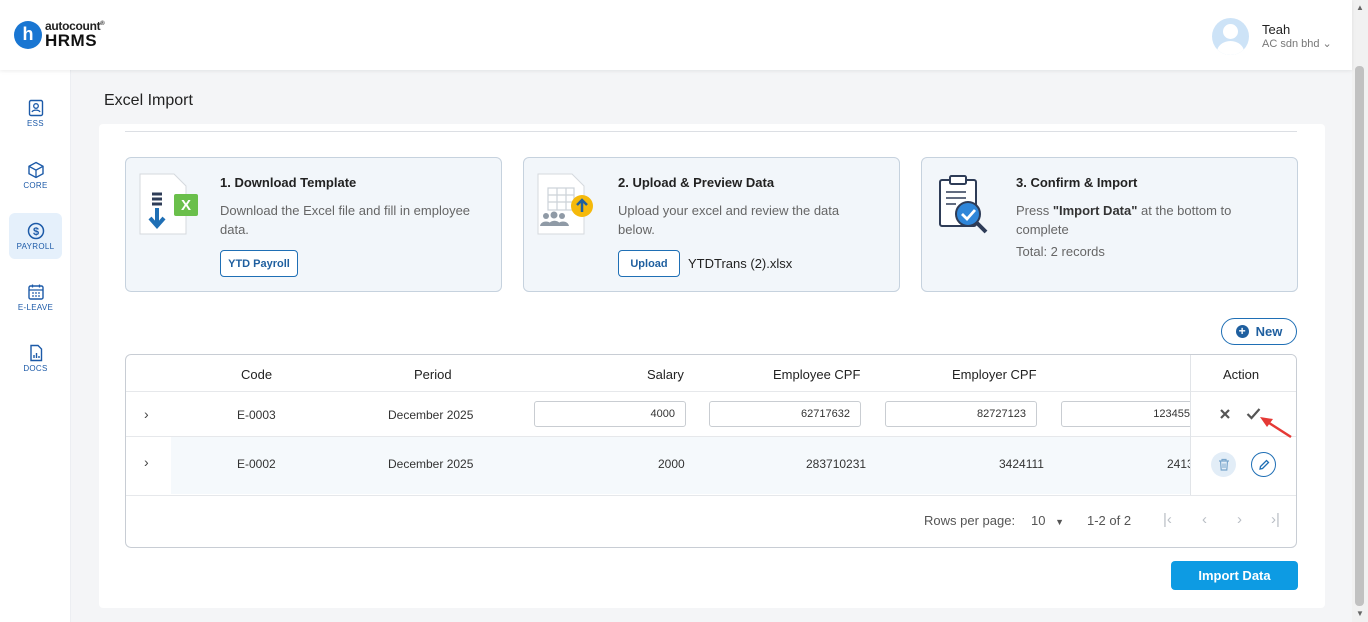  I want to click on step-title: 1. Download Template, so click(288, 182).